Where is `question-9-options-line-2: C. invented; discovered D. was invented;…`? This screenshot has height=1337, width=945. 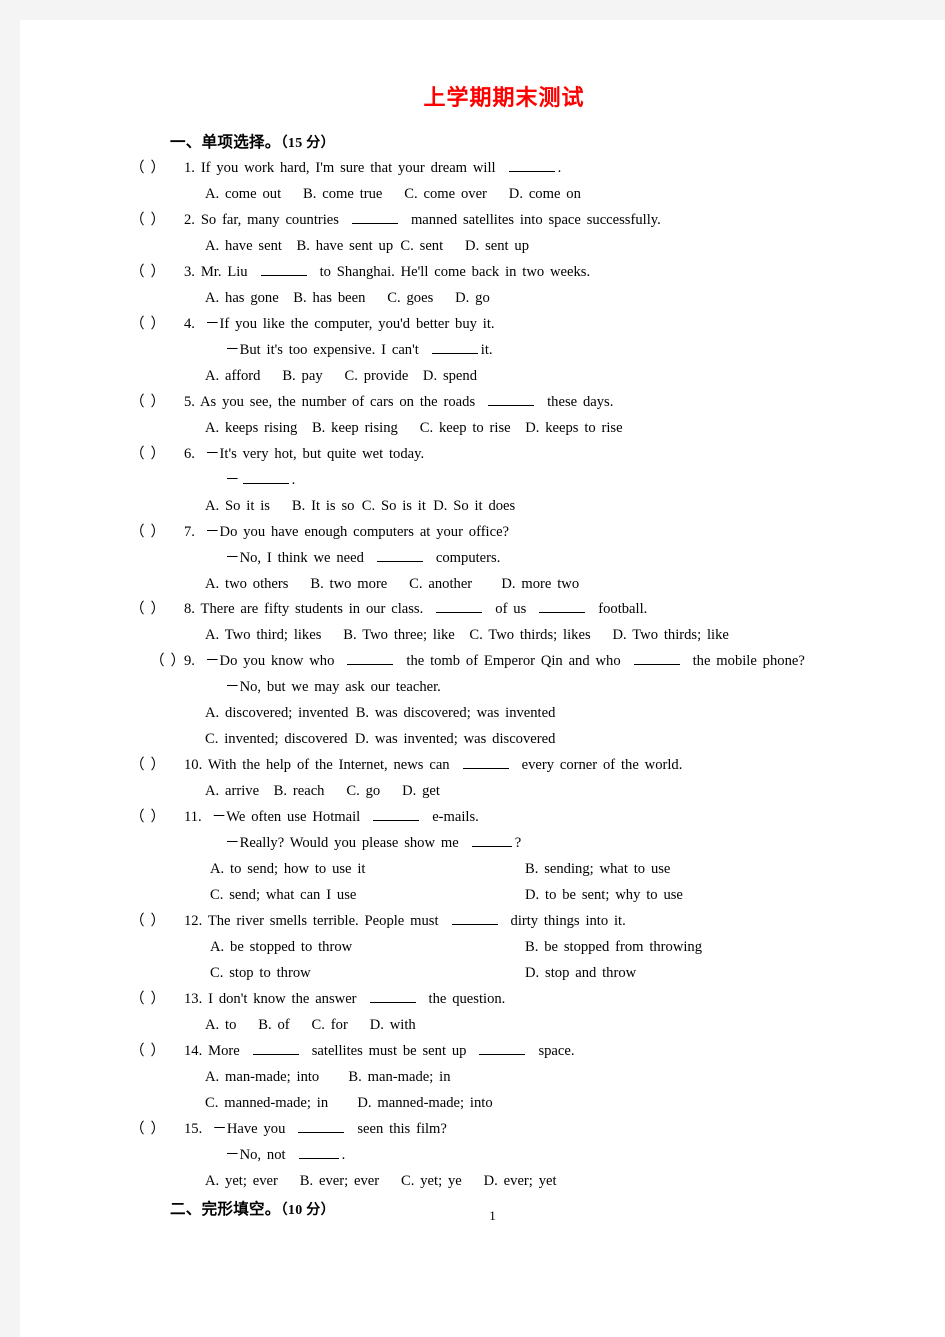 question-9-options-line-2: C. invented; discovered D. was invented;… is located at coordinates (494, 740).